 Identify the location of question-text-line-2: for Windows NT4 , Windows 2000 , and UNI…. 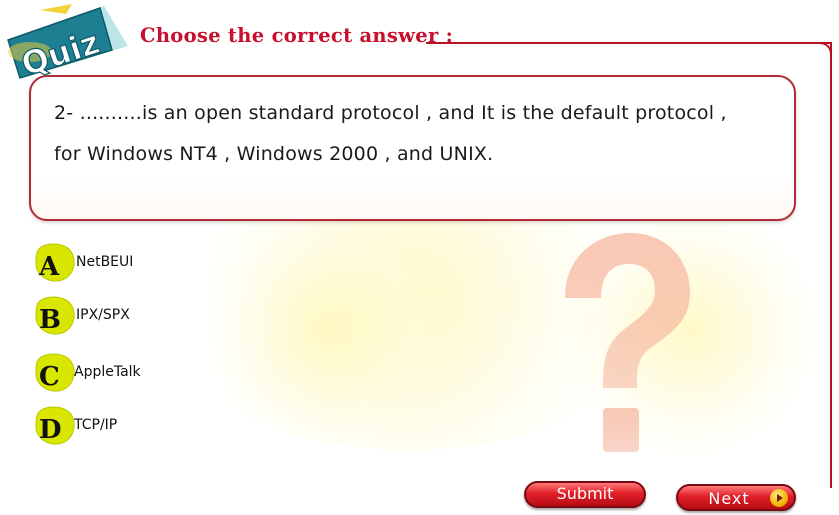
(274, 154).